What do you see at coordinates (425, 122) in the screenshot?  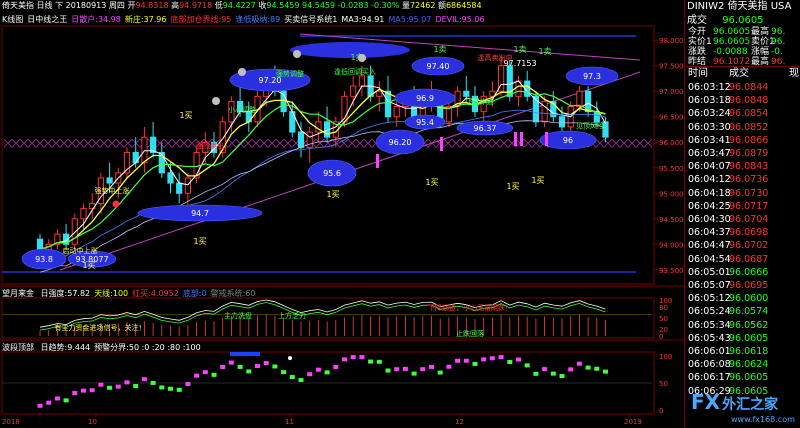 I see `oval-label: 95.4` at bounding box center [425, 122].